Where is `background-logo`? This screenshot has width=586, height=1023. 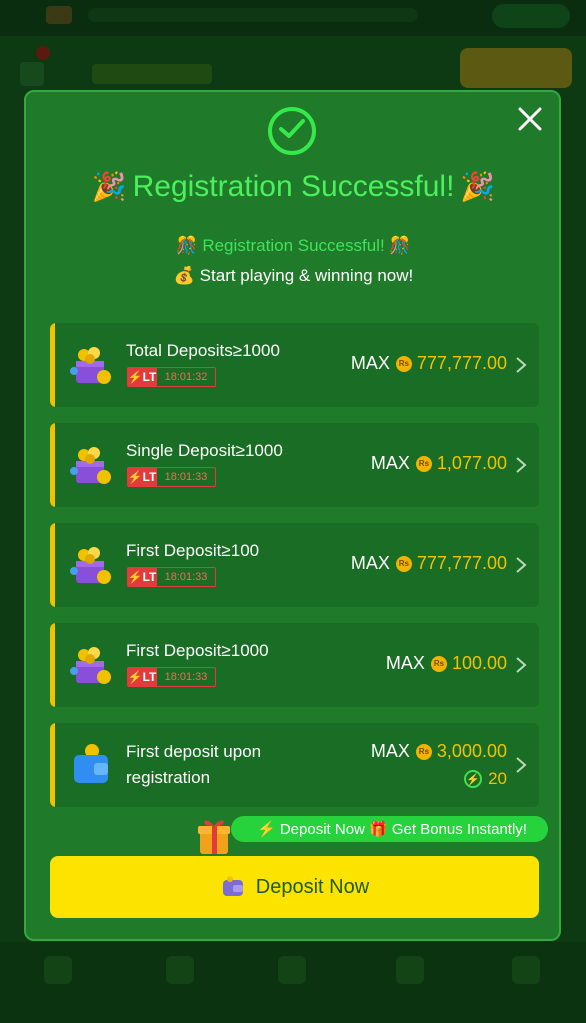 background-logo is located at coordinates (152, 74).